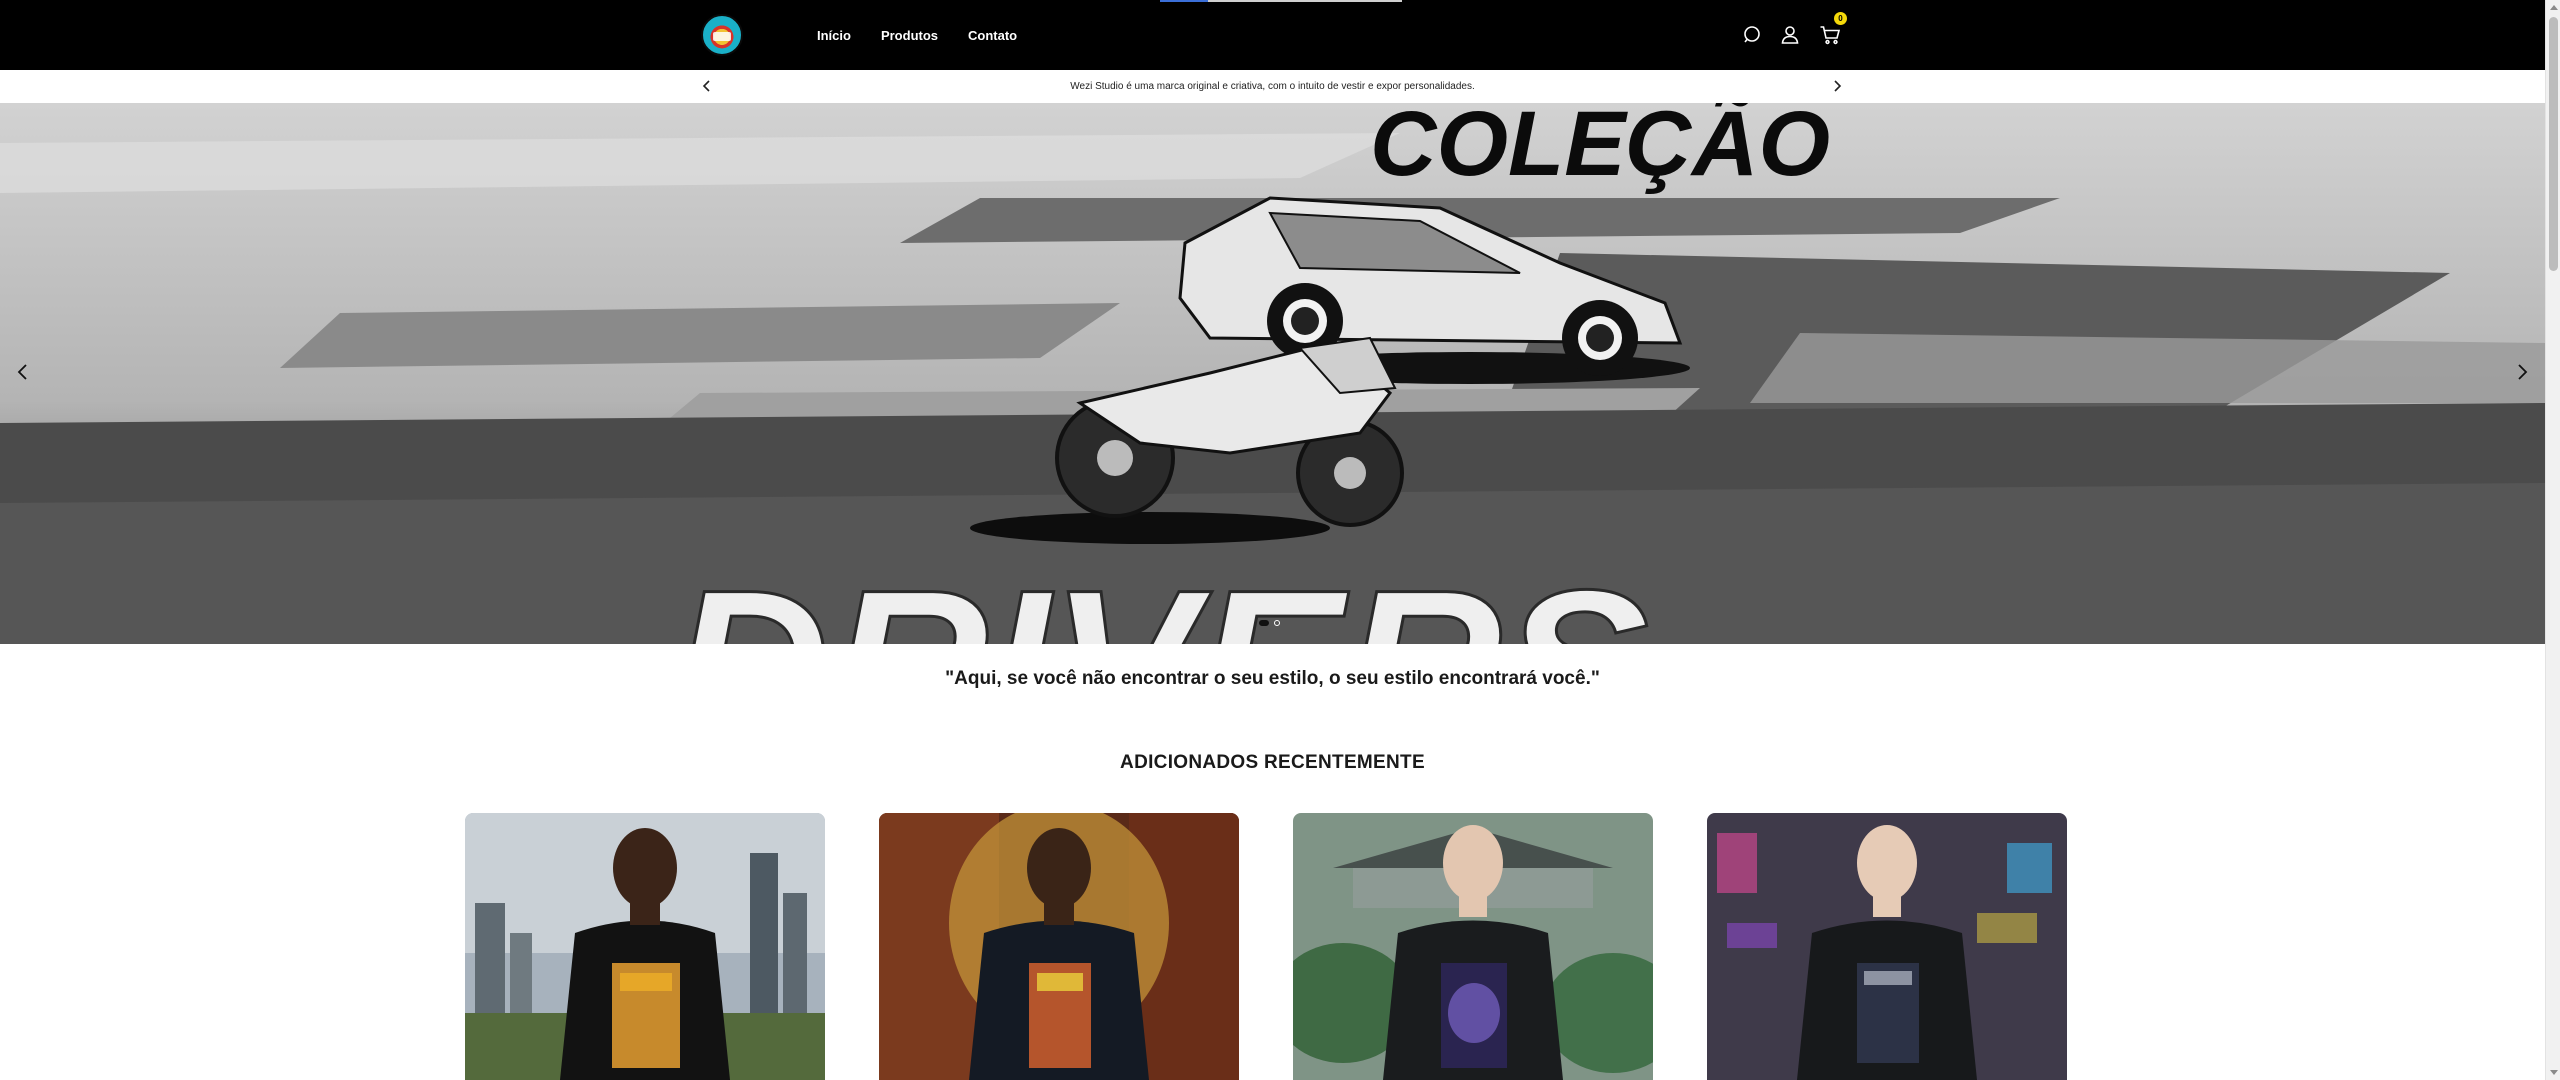 Image resolution: width=2560 pixels, height=1080 pixels. I want to click on scroll-down-arrow-icon, so click(2554, 1072).